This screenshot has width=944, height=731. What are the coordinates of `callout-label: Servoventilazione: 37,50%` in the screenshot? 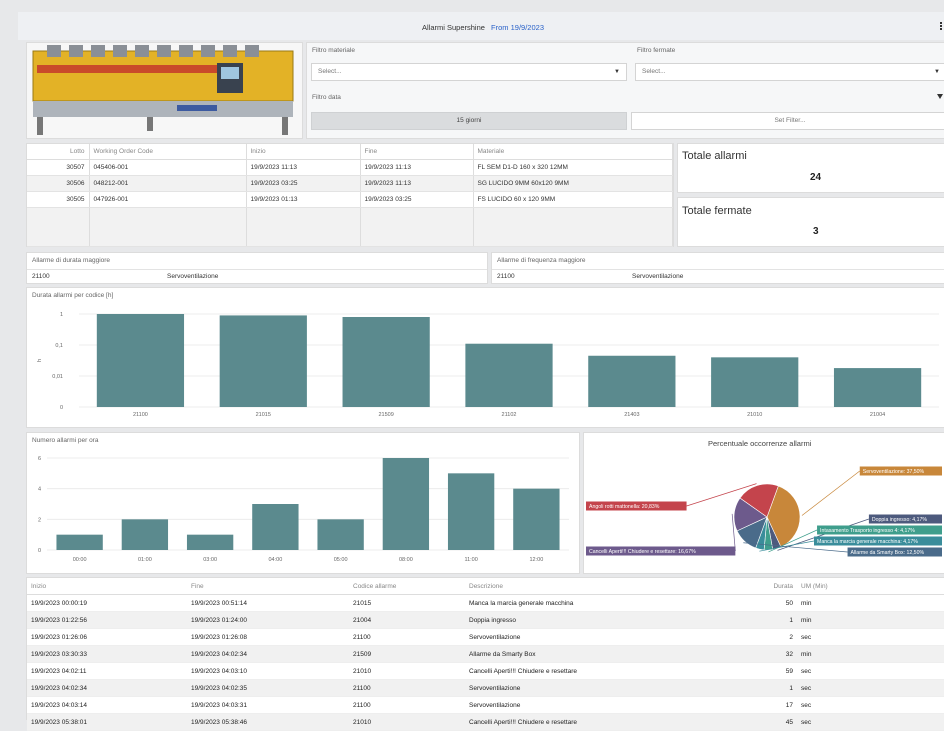 It's located at (894, 472).